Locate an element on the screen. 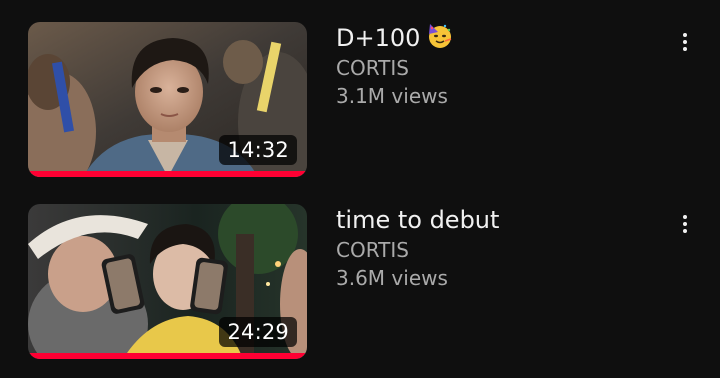  video-title: time to debut is located at coordinates (496, 220).